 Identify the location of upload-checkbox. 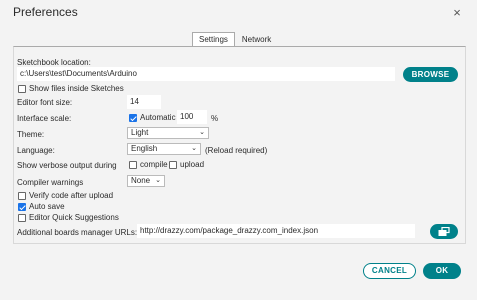
(173, 164).